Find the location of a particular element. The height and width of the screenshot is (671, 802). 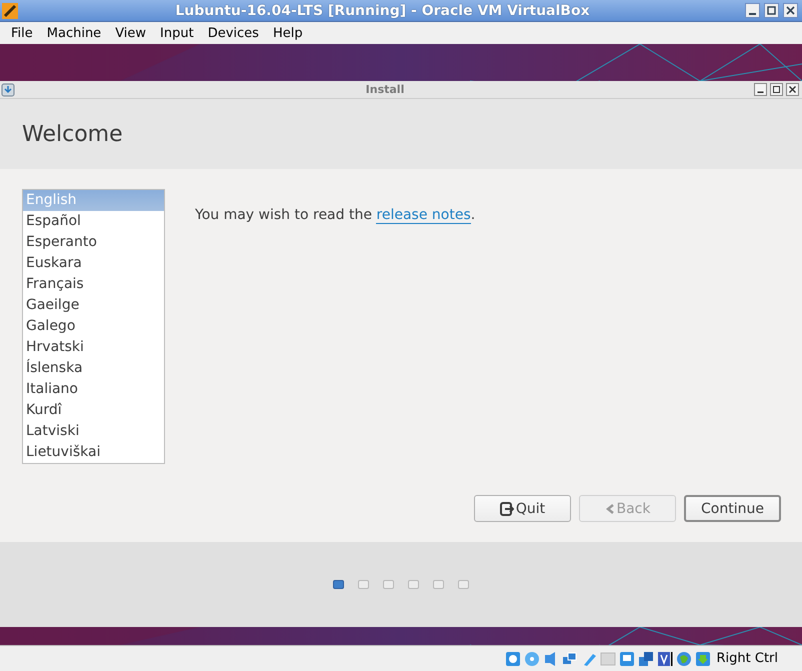

virtualization-icon is located at coordinates (664, 658).